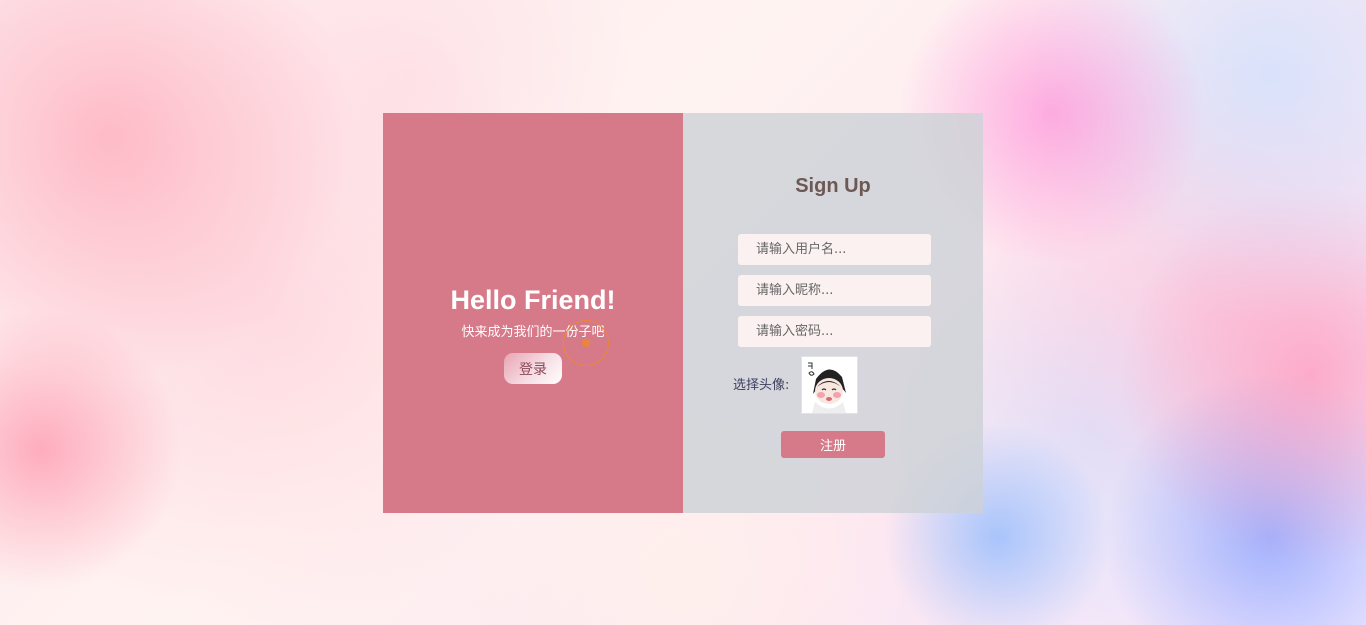 The height and width of the screenshot is (625, 1366). What do you see at coordinates (586, 343) in the screenshot?
I see `cursor-dot-icon` at bounding box center [586, 343].